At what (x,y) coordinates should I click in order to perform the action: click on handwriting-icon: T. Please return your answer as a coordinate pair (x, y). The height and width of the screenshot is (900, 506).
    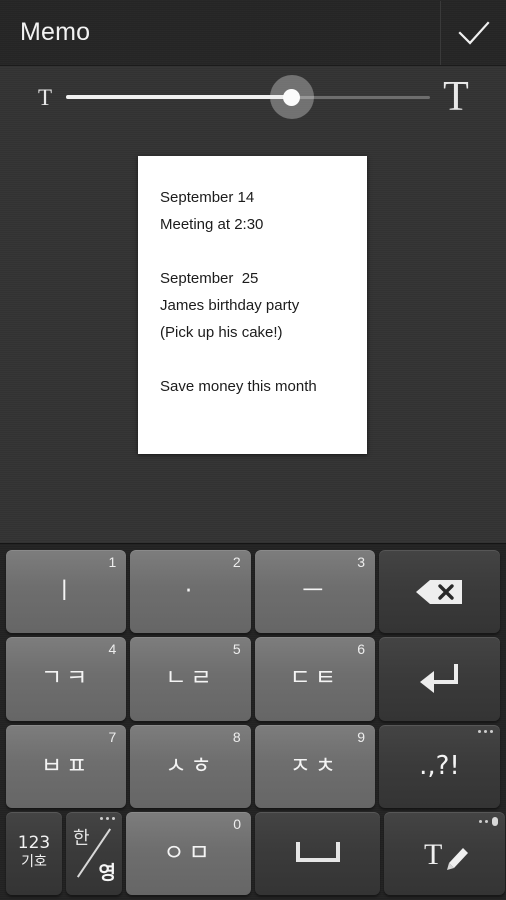
    Looking at the image, I should click on (445, 853).